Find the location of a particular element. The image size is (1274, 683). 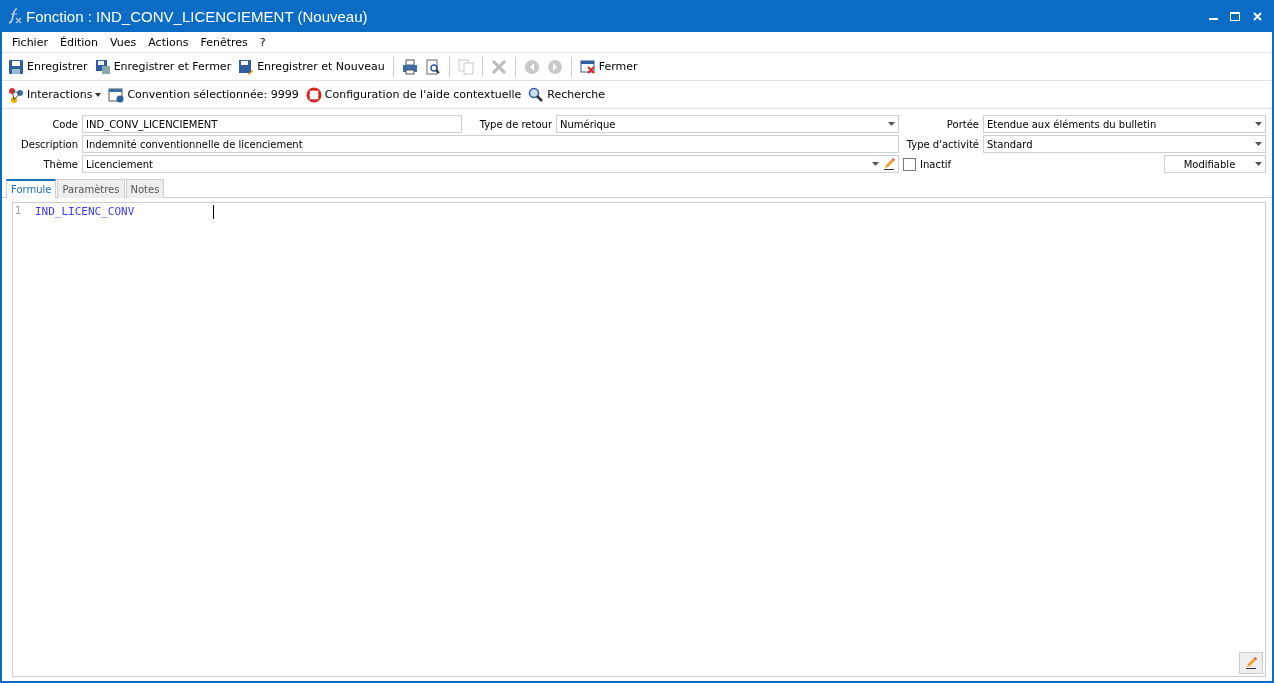

checkbox-label: Inactif is located at coordinates (936, 164).